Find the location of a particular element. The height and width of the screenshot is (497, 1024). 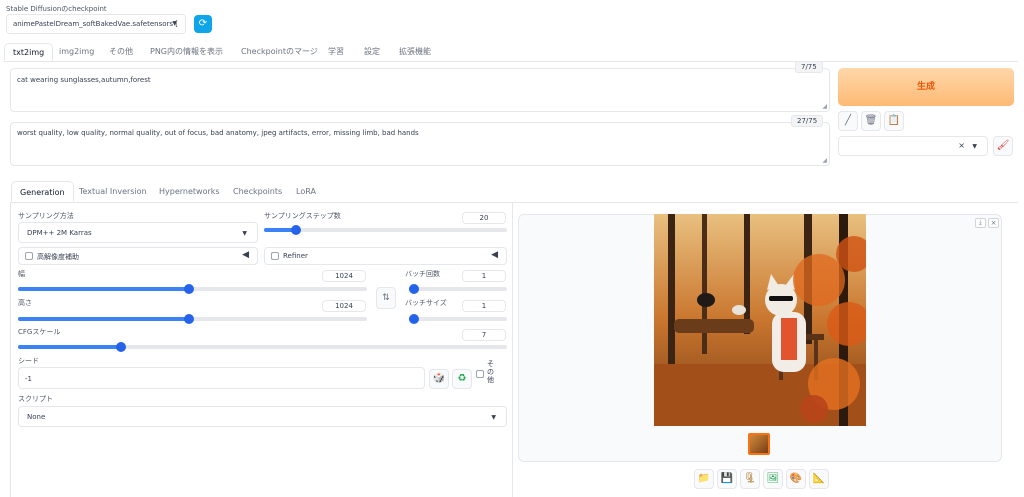

zip-button: 🗜 is located at coordinates (750, 479).